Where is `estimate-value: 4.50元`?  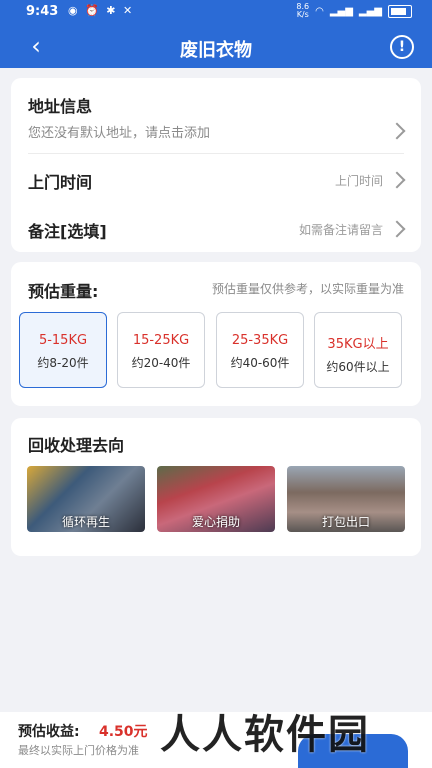 estimate-value: 4.50元 is located at coordinates (123, 732).